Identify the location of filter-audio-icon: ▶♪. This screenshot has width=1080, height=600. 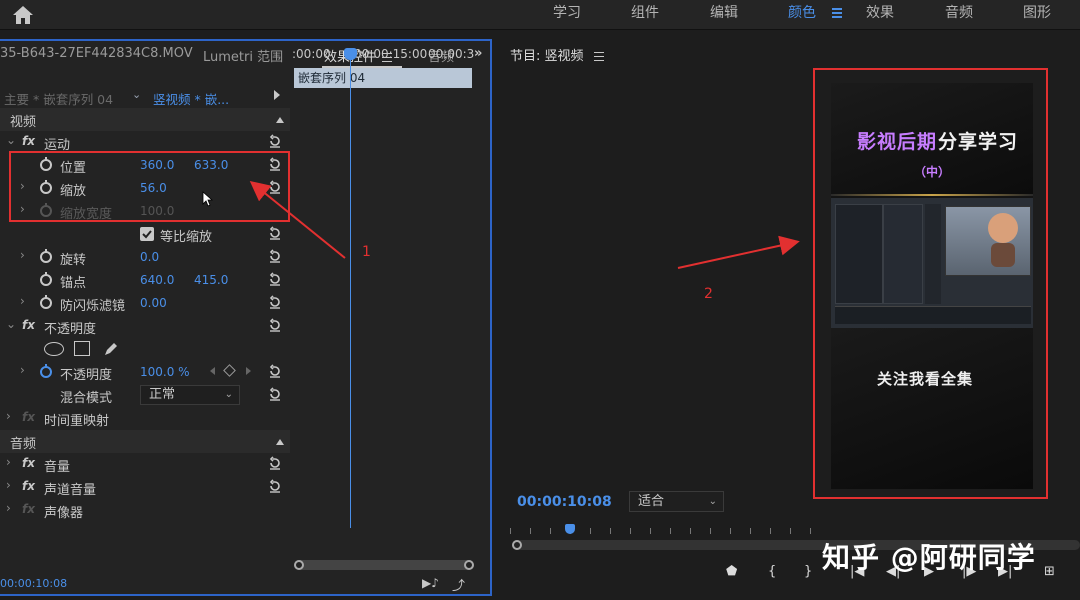
(430, 583).